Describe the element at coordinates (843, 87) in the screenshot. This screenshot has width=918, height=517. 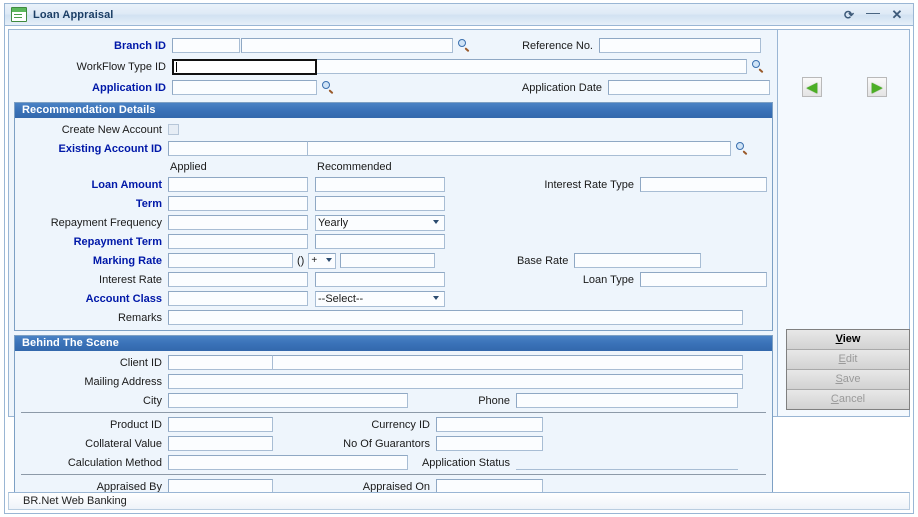
I see `nav-arrows: ◀ ▶` at that location.